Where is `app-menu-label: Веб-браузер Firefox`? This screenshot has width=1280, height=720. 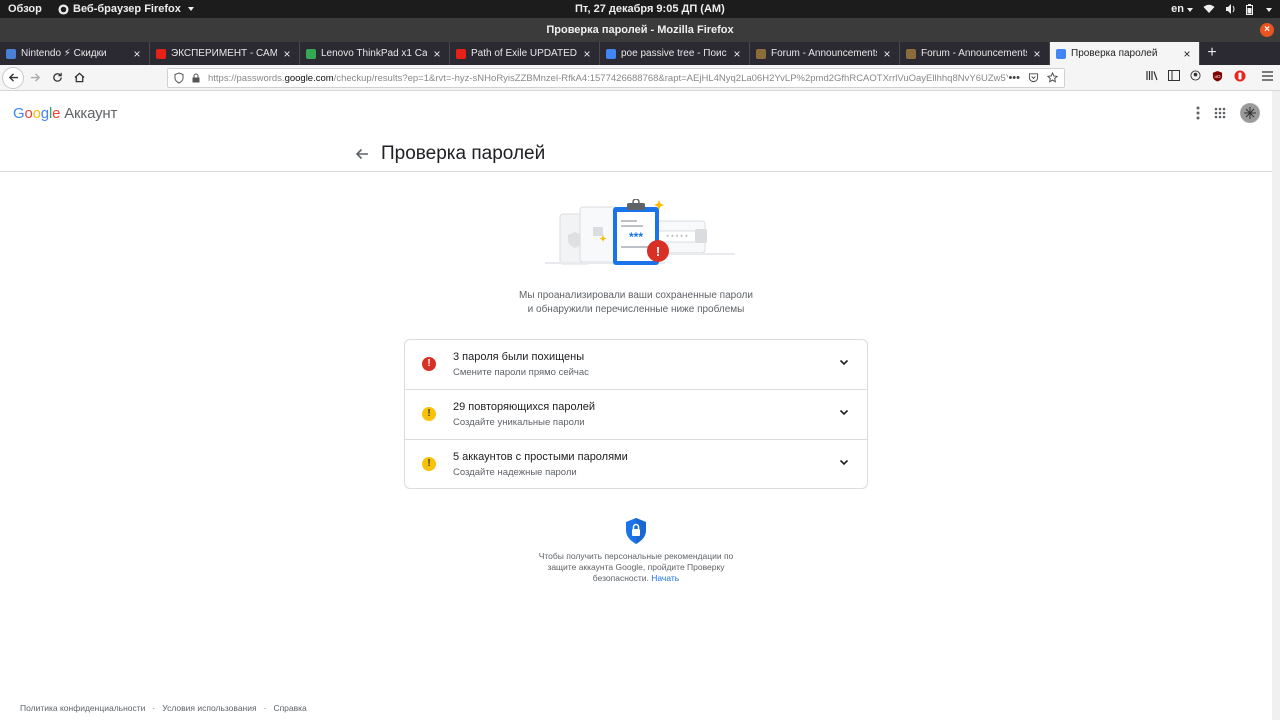 app-menu-label: Веб-браузер Firefox is located at coordinates (127, 9).